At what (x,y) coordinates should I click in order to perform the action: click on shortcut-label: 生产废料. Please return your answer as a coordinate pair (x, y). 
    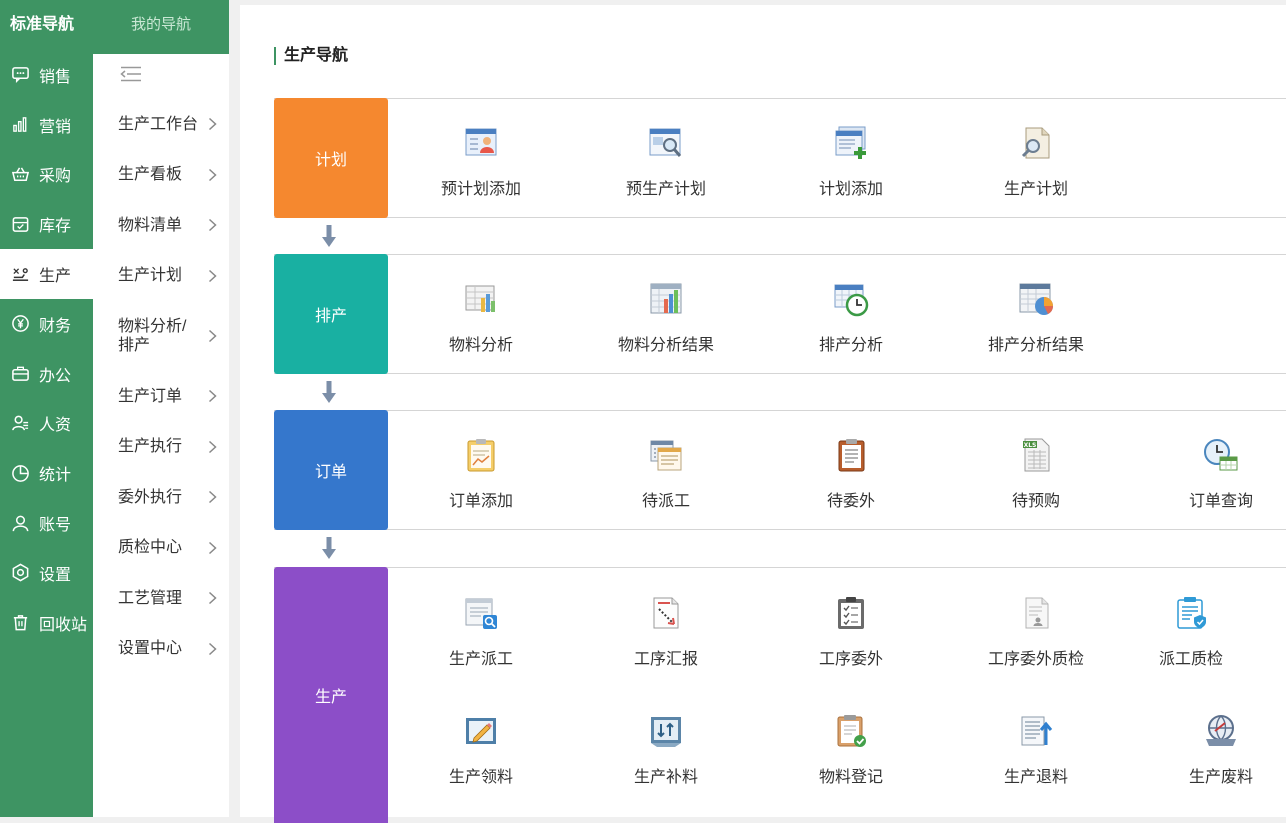
    Looking at the image, I should click on (1220, 777).